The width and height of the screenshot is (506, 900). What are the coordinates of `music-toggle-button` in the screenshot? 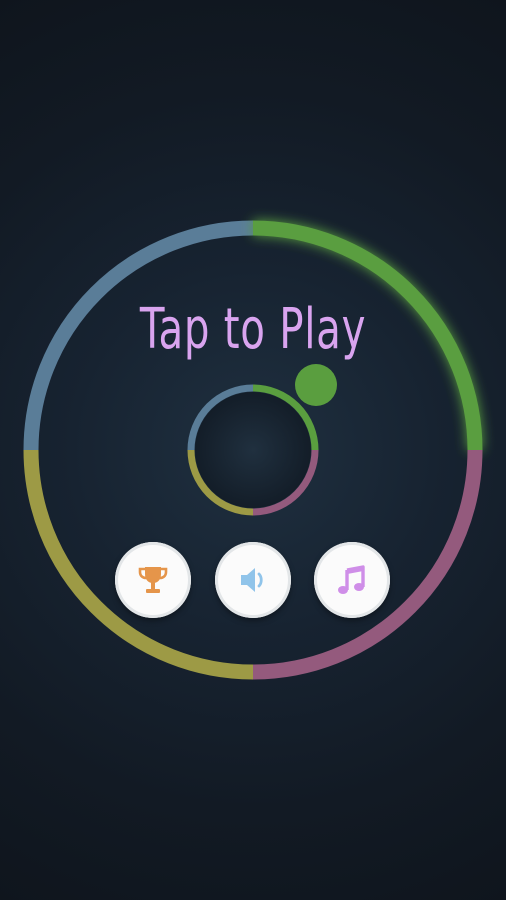 It's located at (352, 580).